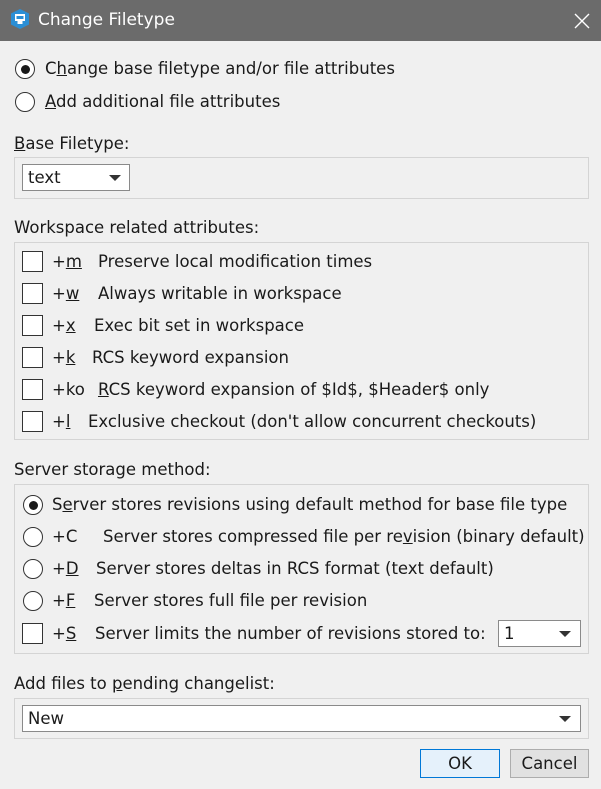  What do you see at coordinates (65, 536) in the screenshot?
I see `storage-compressed-code: +C` at bounding box center [65, 536].